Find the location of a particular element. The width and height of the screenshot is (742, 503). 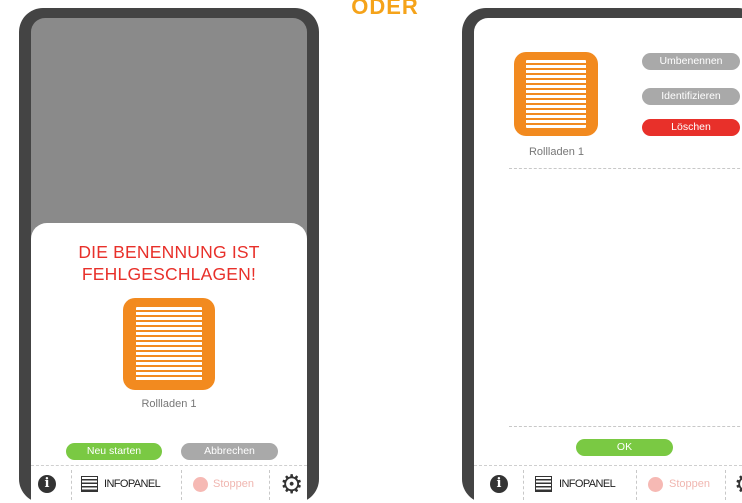

right-bottom-bar: i INFOPANEL Stoppen ⚙ is located at coordinates (608, 484).